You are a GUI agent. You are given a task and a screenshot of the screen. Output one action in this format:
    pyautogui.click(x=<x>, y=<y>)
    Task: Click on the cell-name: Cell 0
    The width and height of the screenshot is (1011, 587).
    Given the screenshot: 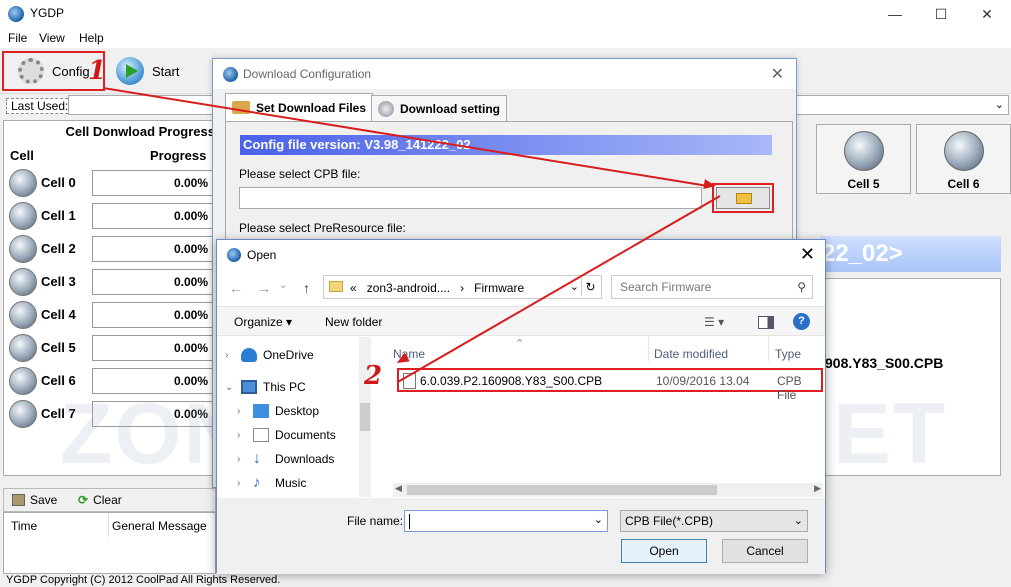 What is the action you would take?
    pyautogui.click(x=58, y=182)
    